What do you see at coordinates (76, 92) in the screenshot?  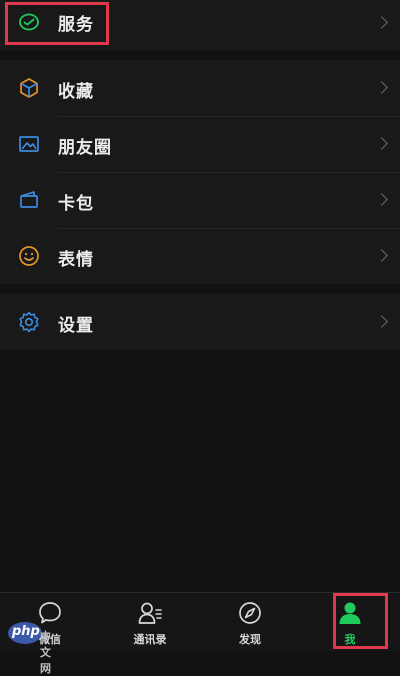 I see `menu-item-favorites-label: 收藏` at bounding box center [76, 92].